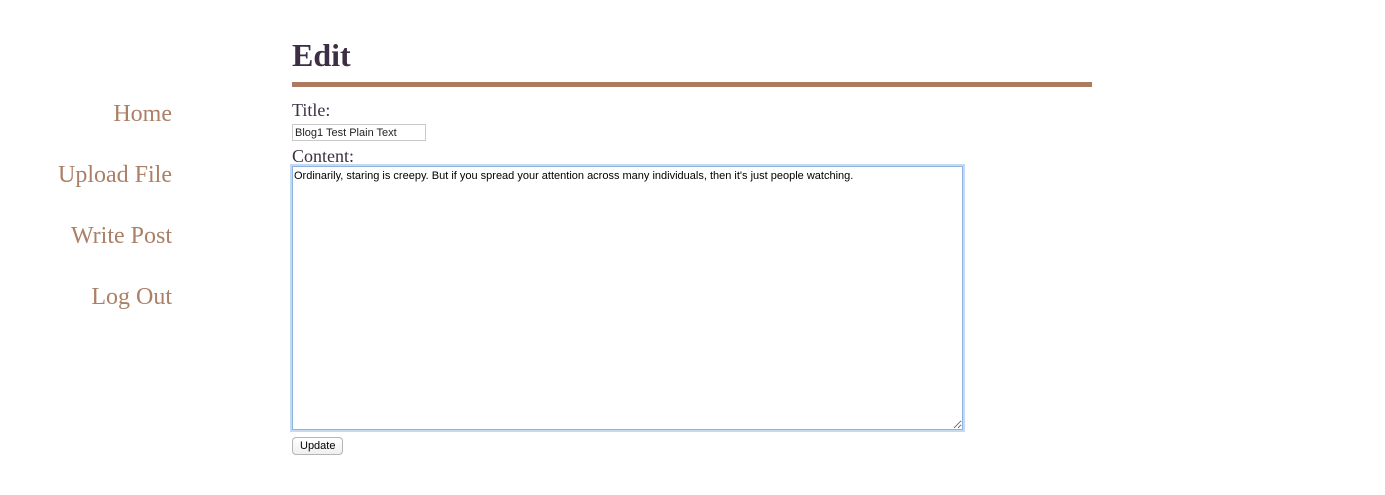  Describe the element at coordinates (86, 114) in the screenshot. I see `nav-home-link: Home` at that location.